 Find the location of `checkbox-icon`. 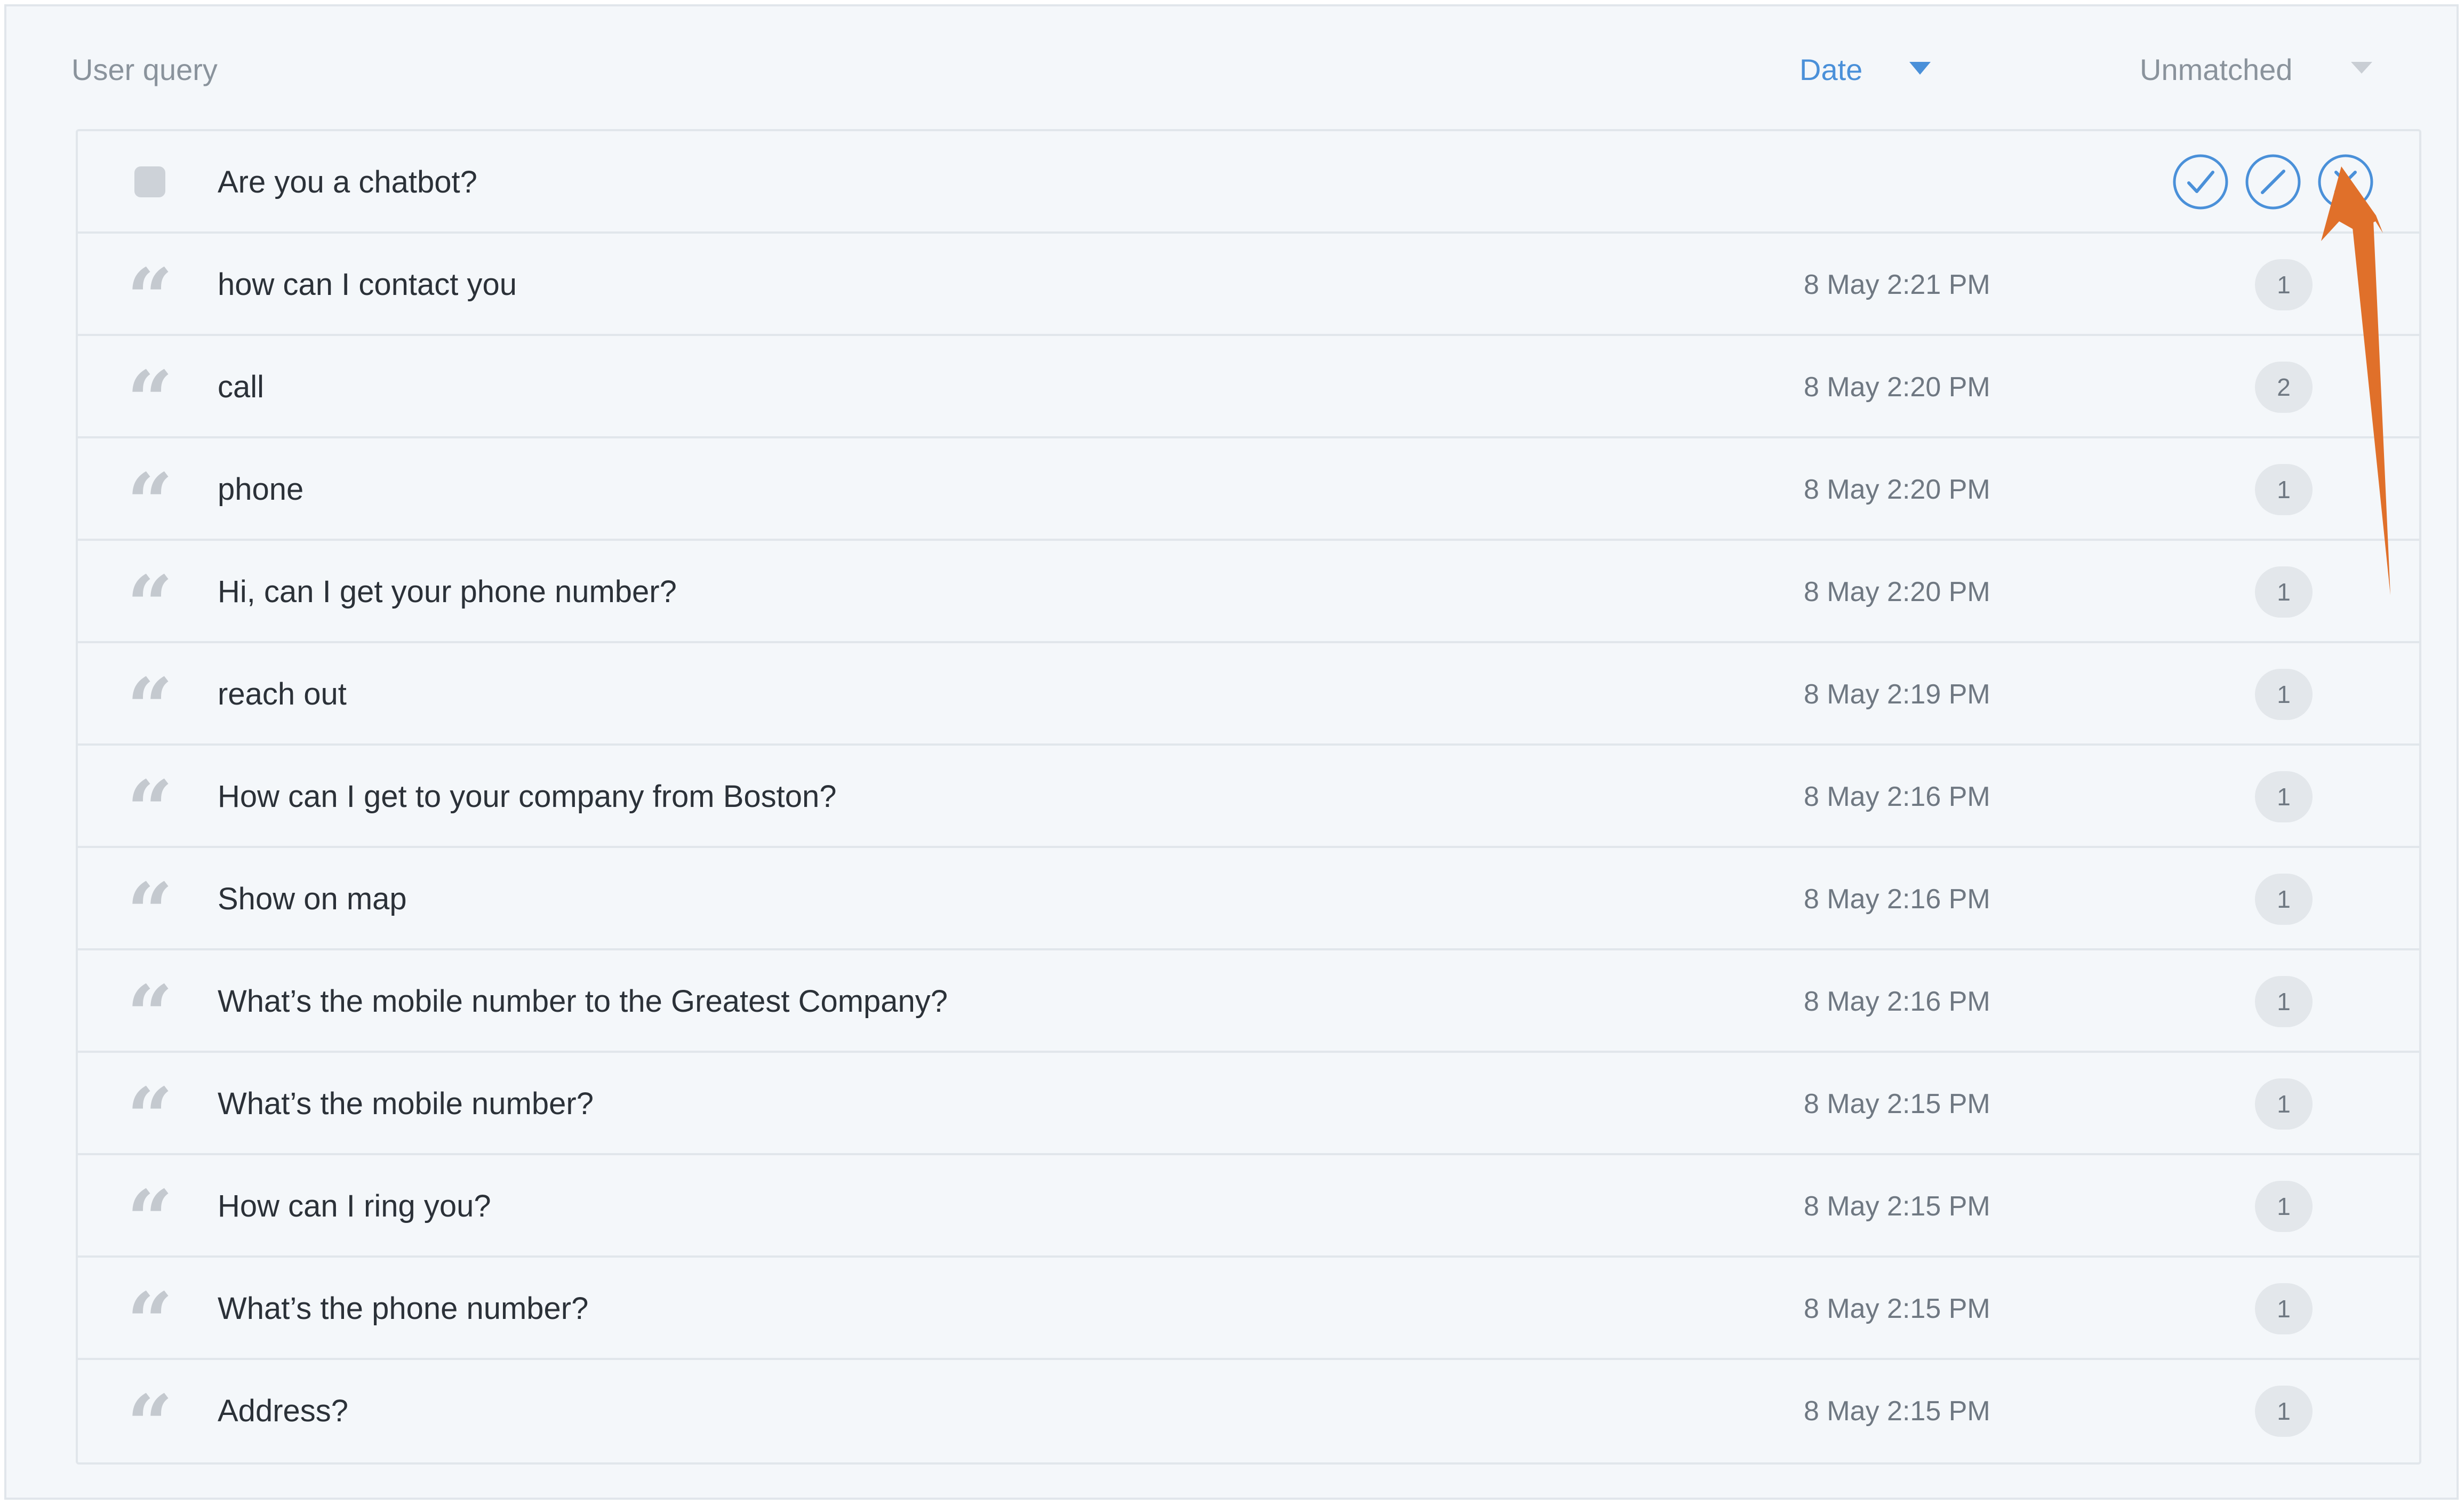

checkbox-icon is located at coordinates (149, 181).